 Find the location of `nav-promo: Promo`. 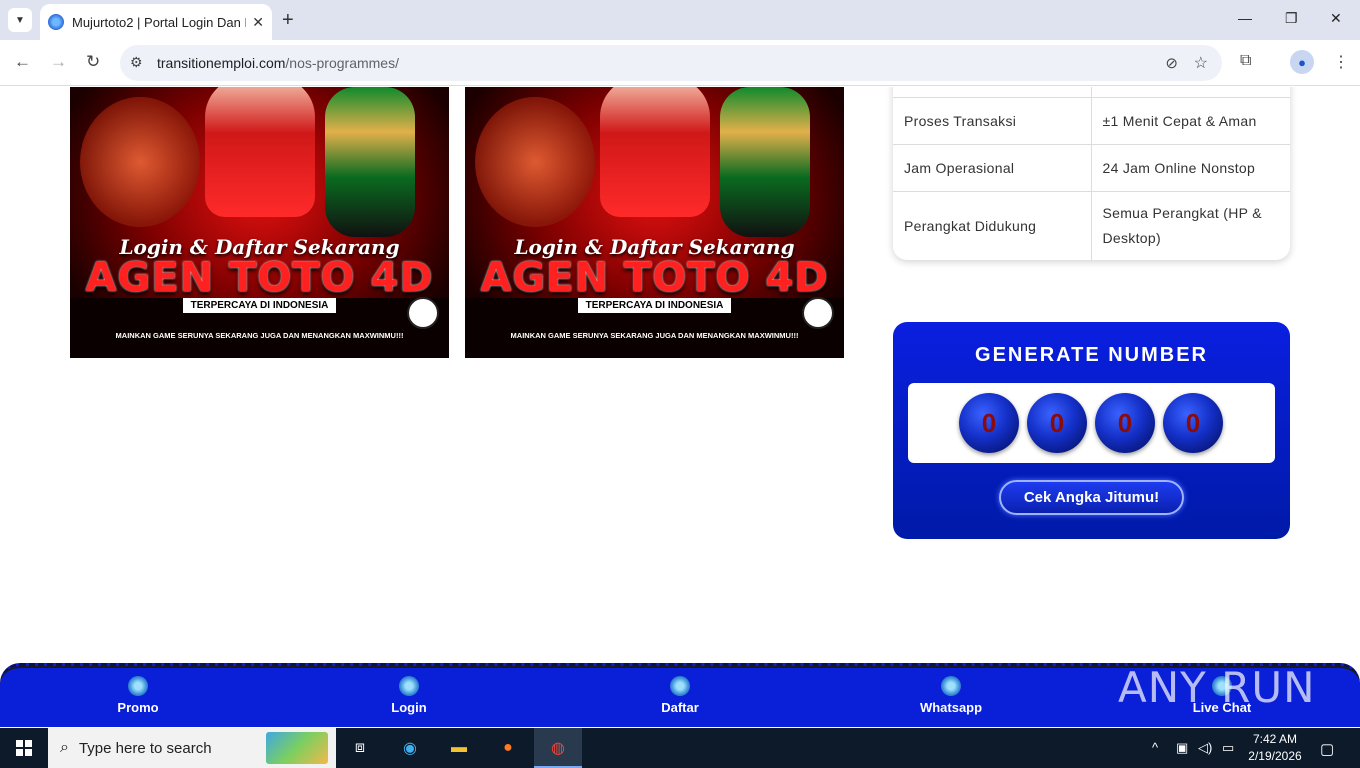

nav-promo: Promo is located at coordinates (138, 695).